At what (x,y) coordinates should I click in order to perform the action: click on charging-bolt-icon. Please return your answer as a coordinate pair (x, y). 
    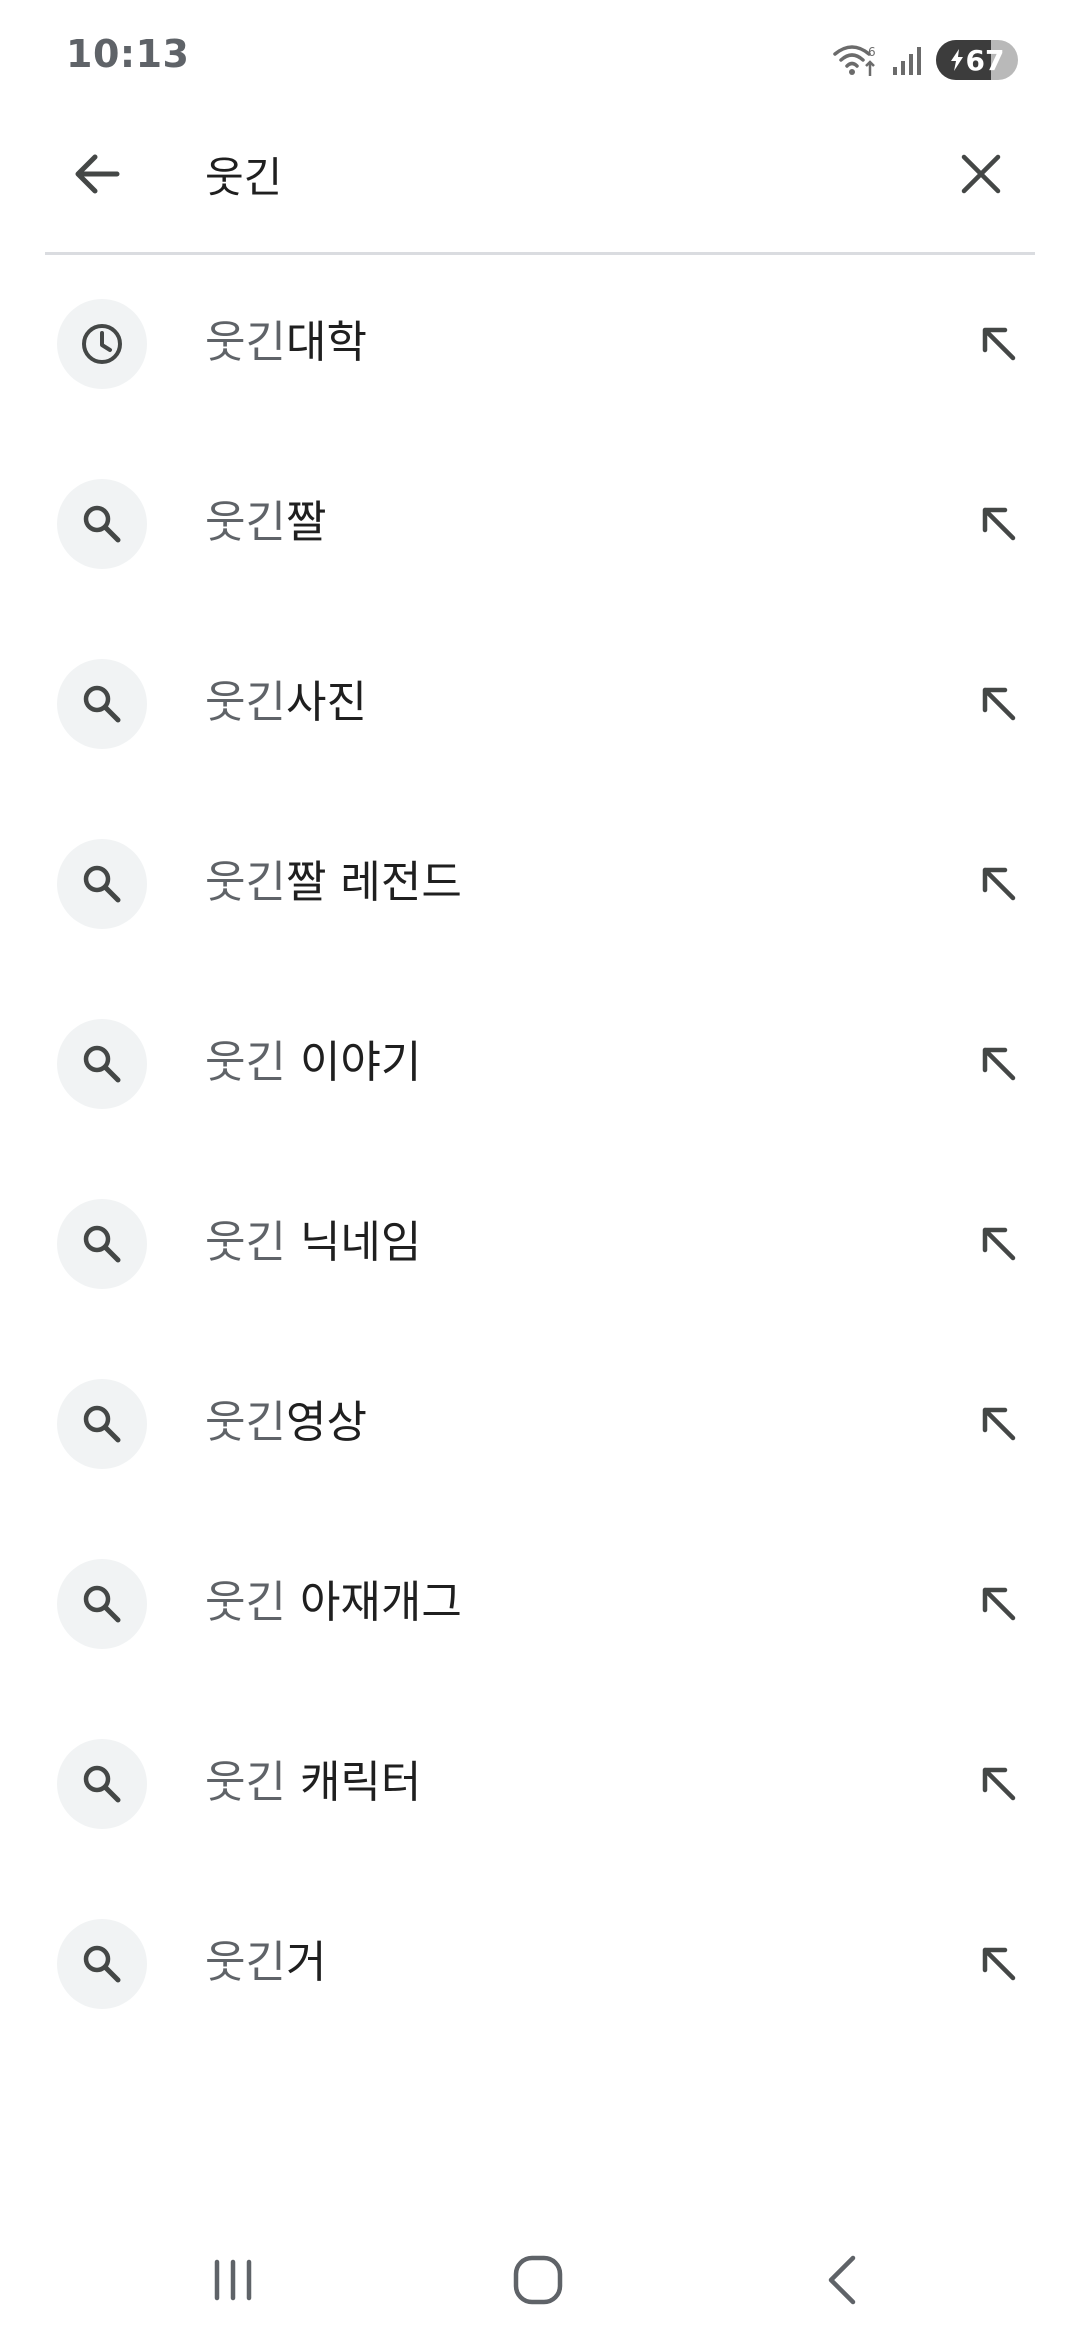
    Looking at the image, I should click on (956, 60).